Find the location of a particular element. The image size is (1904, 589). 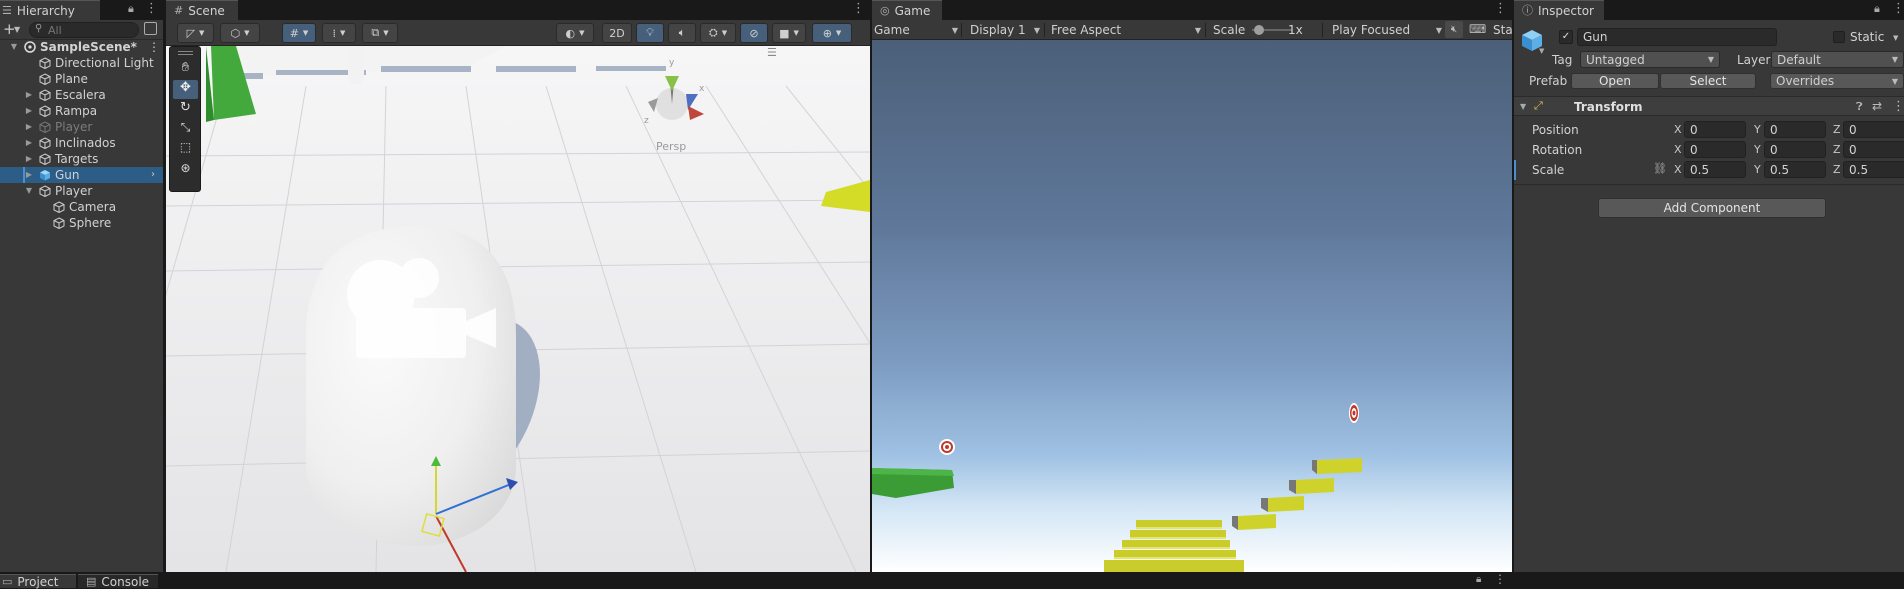

hierarchy-item: ▶ Targets is located at coordinates (81, 159).